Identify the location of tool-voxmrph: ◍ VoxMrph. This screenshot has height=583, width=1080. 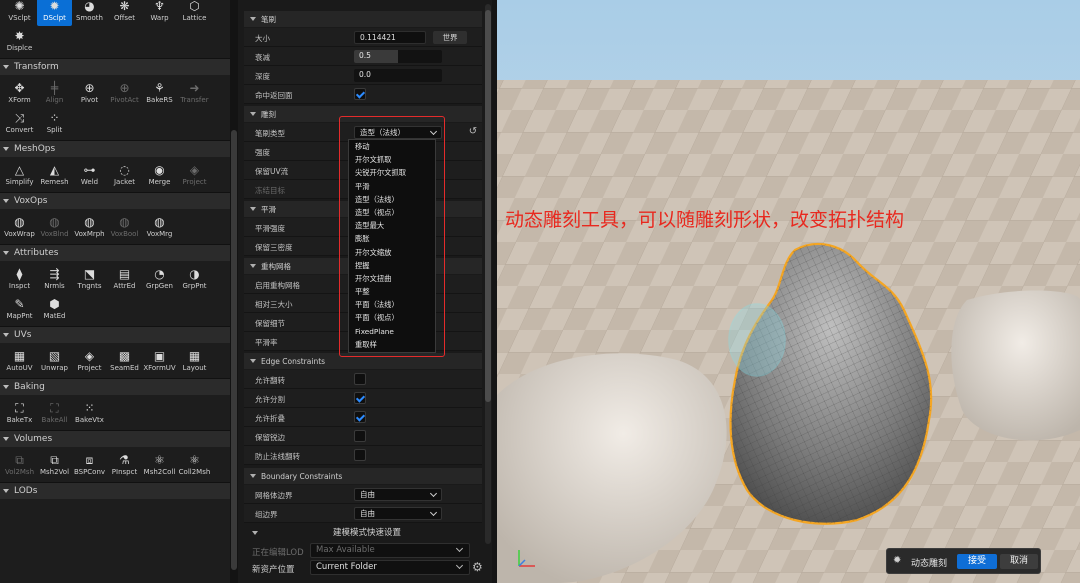
(89, 227).